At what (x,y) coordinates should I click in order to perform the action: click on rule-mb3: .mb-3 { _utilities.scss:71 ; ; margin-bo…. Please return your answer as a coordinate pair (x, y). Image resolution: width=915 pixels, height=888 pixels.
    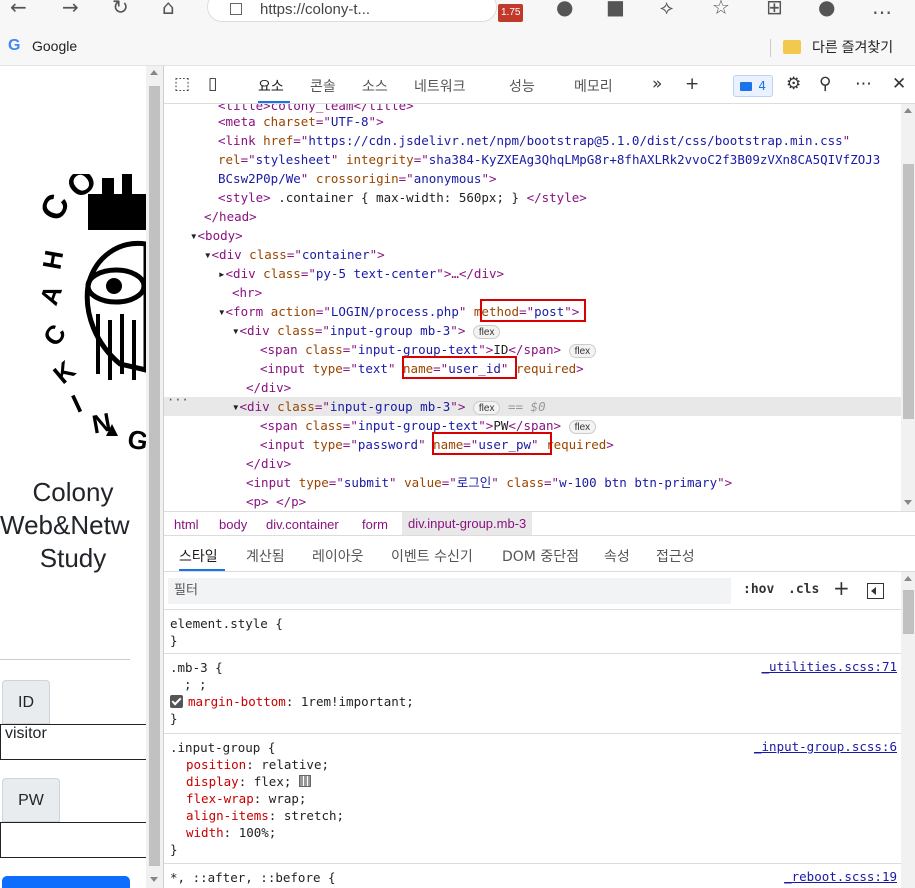
    Looking at the image, I should click on (532, 694).